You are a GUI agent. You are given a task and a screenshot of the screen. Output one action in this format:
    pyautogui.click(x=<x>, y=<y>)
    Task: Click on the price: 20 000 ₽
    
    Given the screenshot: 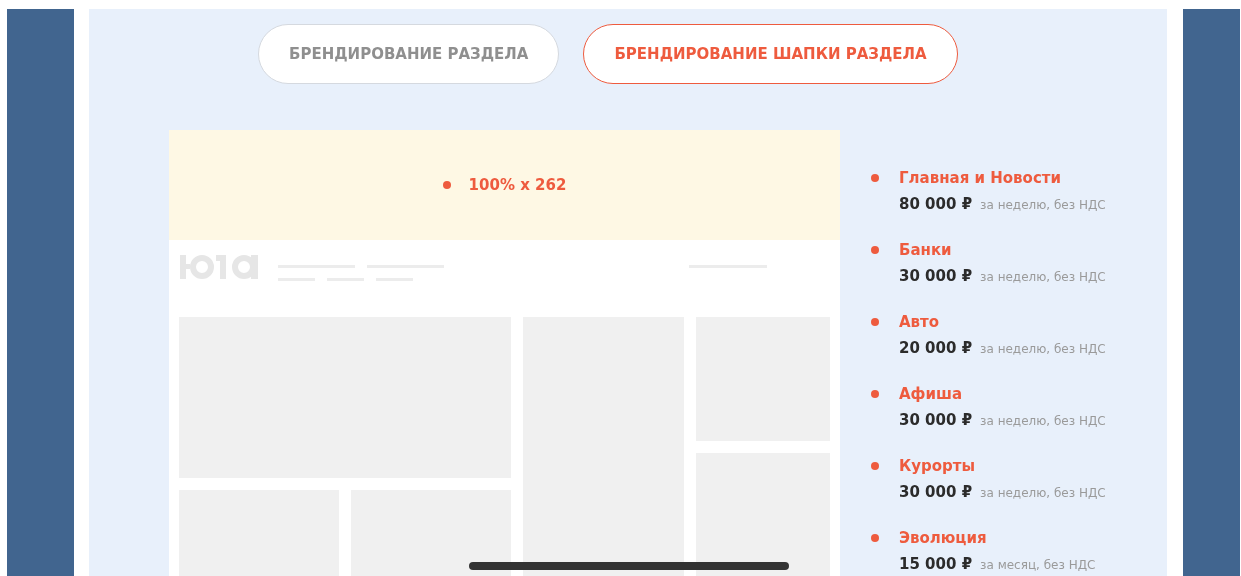 What is the action you would take?
    pyautogui.click(x=936, y=348)
    